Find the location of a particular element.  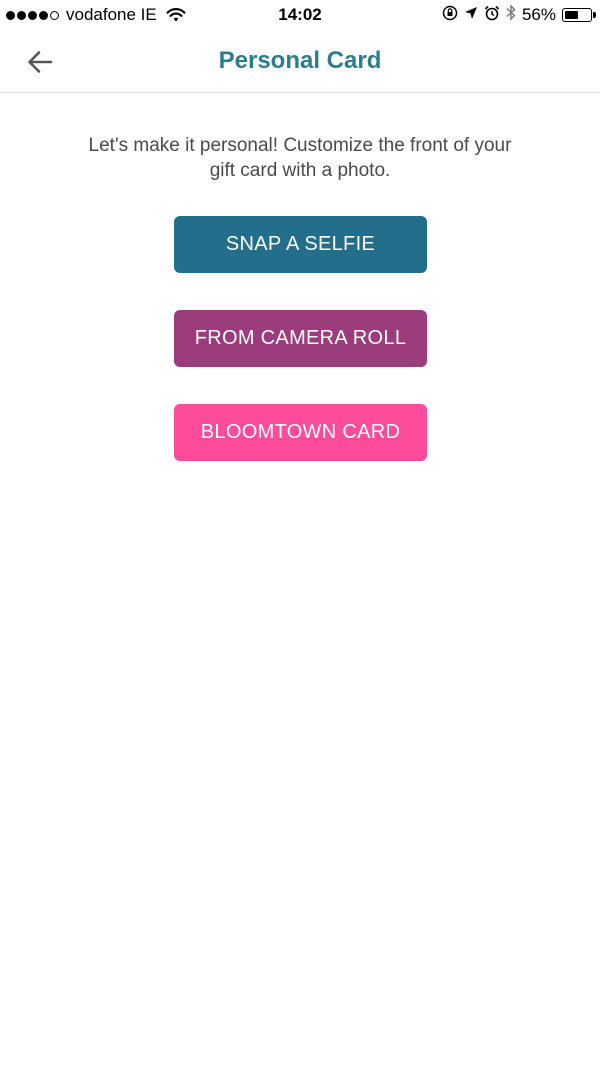

location-arrow-icon is located at coordinates (471, 15).